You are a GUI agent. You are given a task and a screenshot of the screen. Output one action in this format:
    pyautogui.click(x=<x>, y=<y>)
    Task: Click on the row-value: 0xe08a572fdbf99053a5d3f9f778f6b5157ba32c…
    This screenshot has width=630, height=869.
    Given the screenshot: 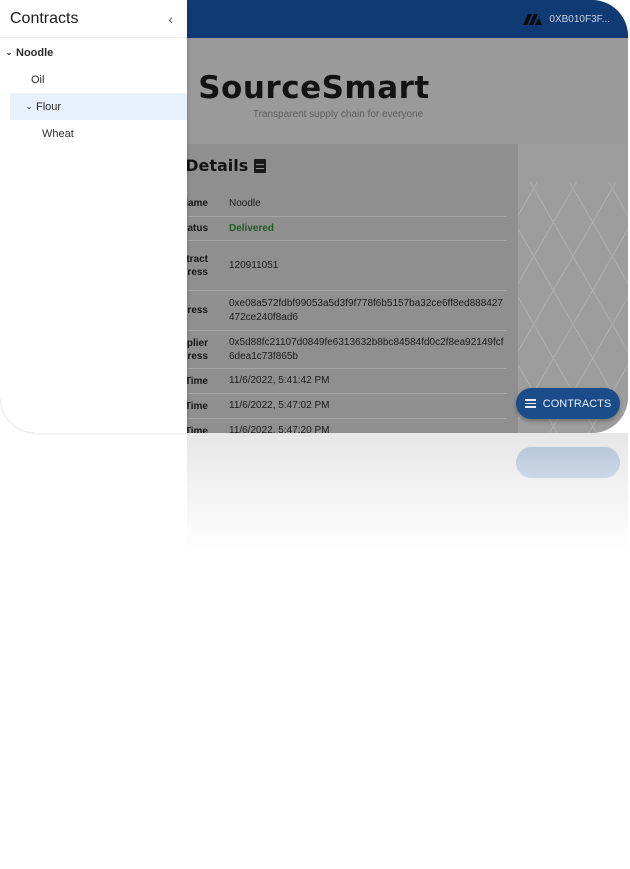 What is the action you would take?
    pyautogui.click(x=366, y=310)
    